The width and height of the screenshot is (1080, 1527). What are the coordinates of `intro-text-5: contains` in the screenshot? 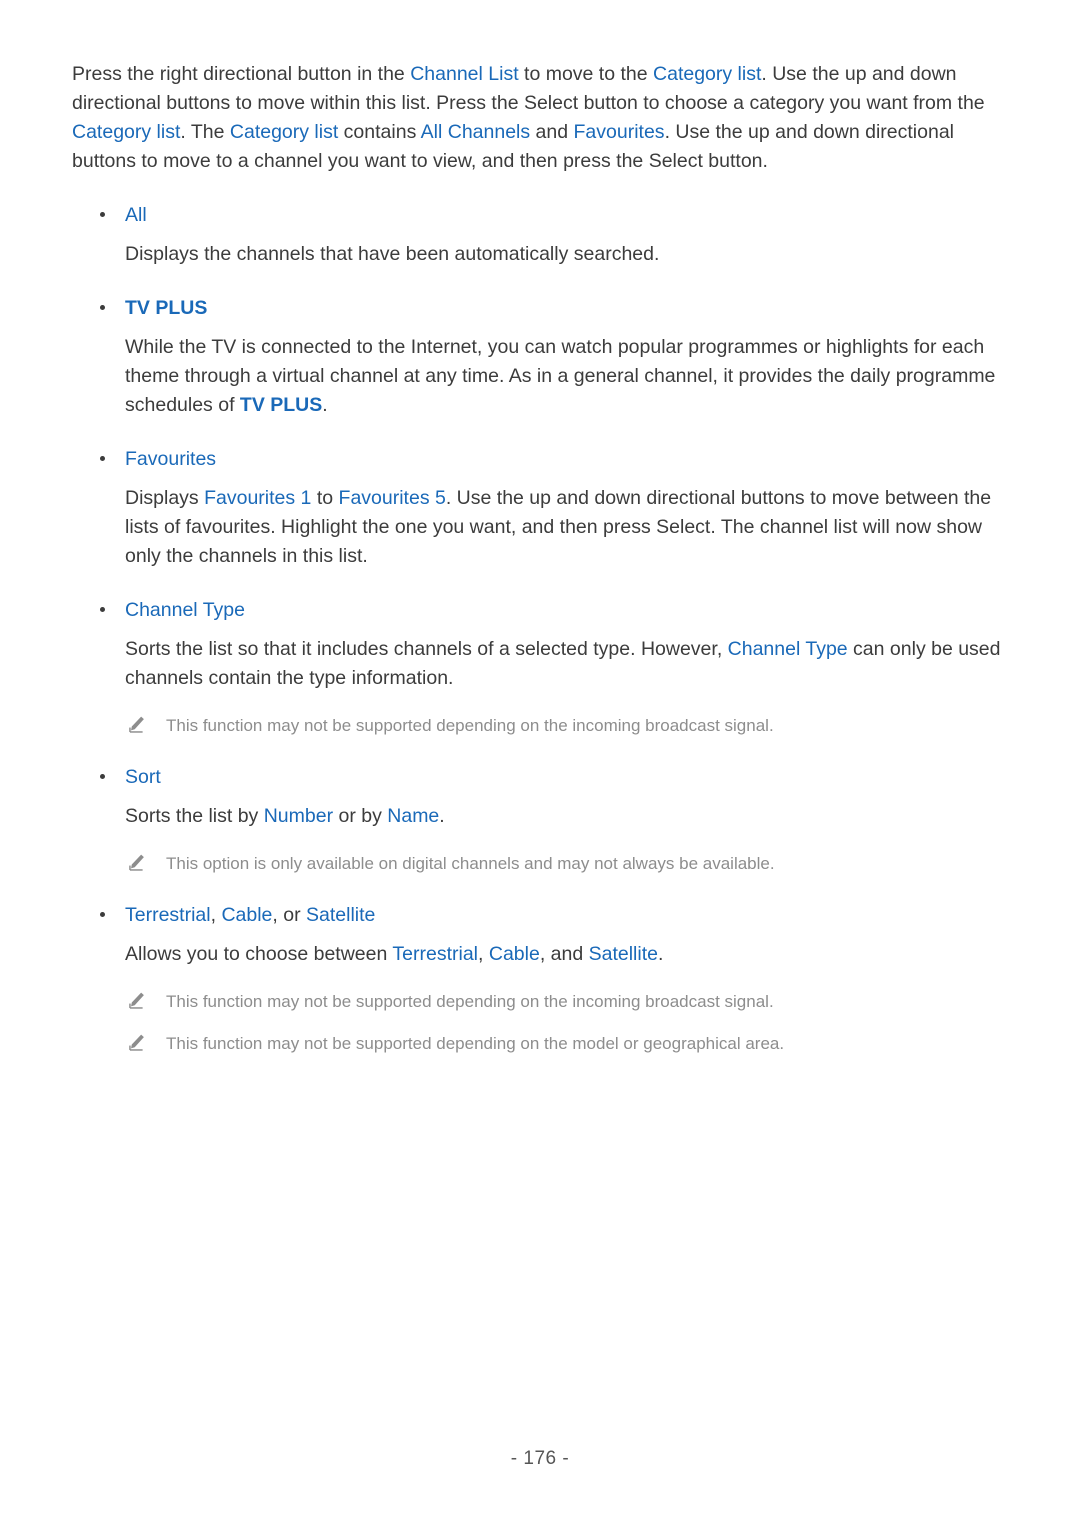 It's located at (379, 132).